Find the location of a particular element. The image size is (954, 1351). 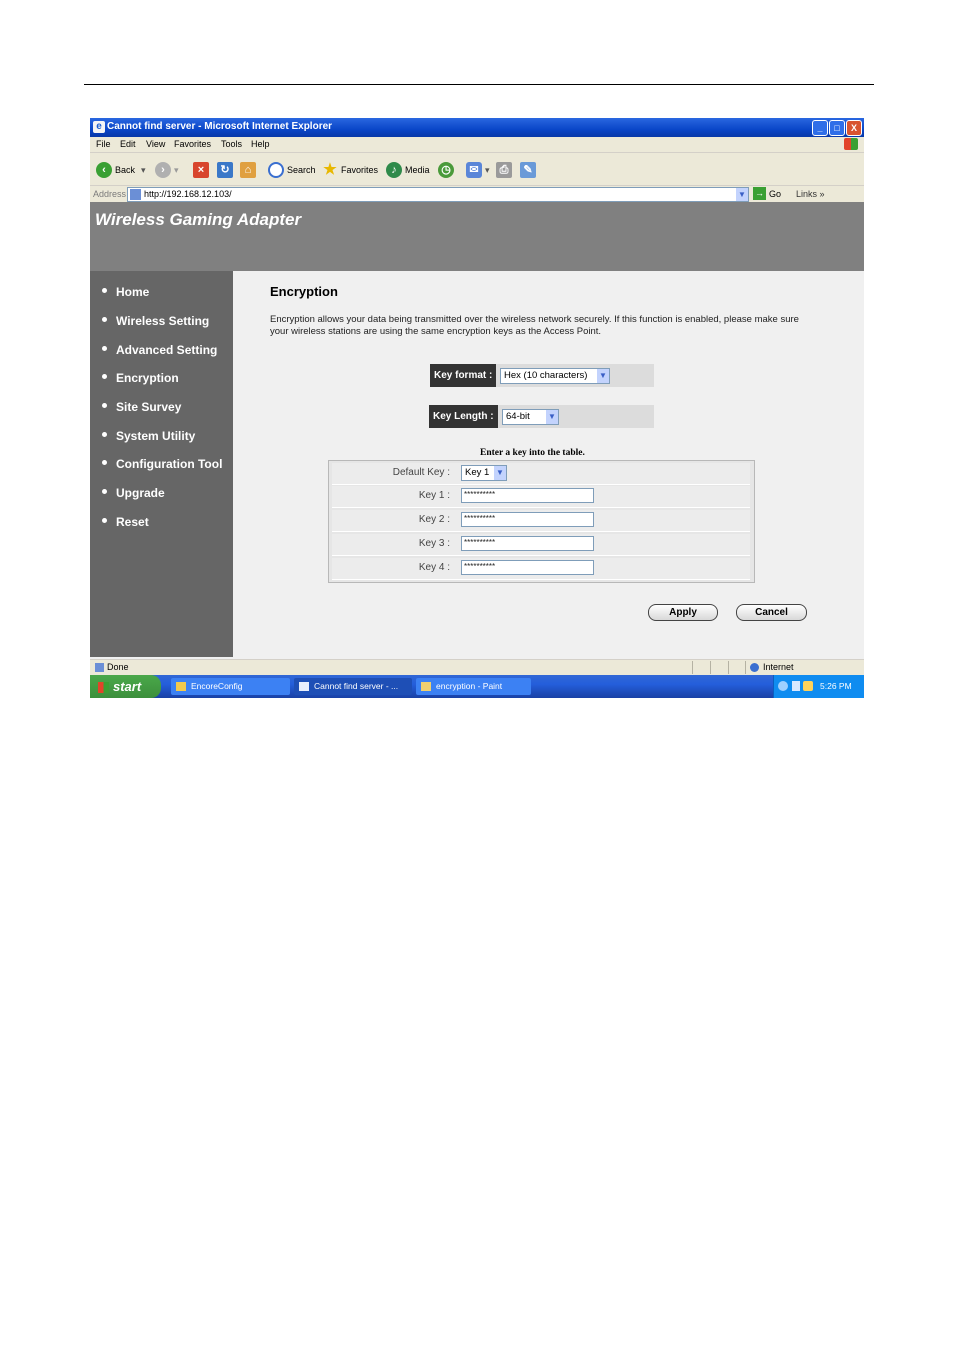

media-button: ♪ Media is located at coordinates (408, 170).